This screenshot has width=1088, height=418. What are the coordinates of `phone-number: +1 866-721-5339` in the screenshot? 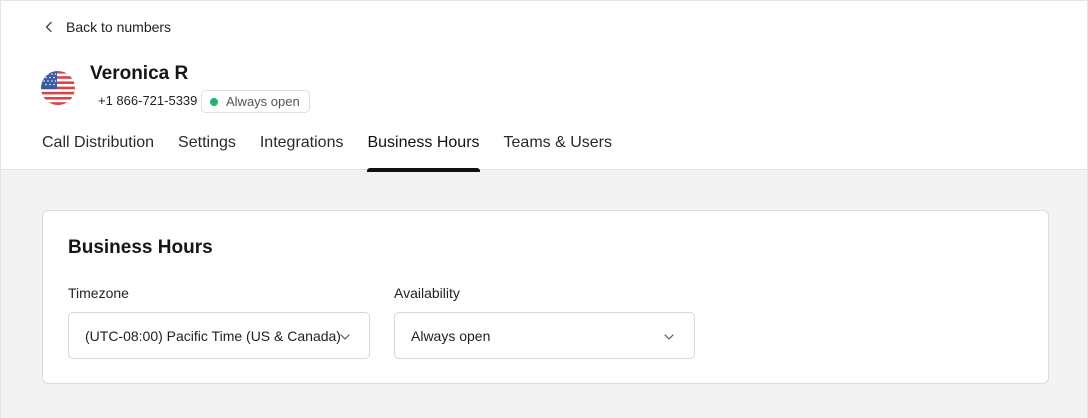 It's located at (148, 100).